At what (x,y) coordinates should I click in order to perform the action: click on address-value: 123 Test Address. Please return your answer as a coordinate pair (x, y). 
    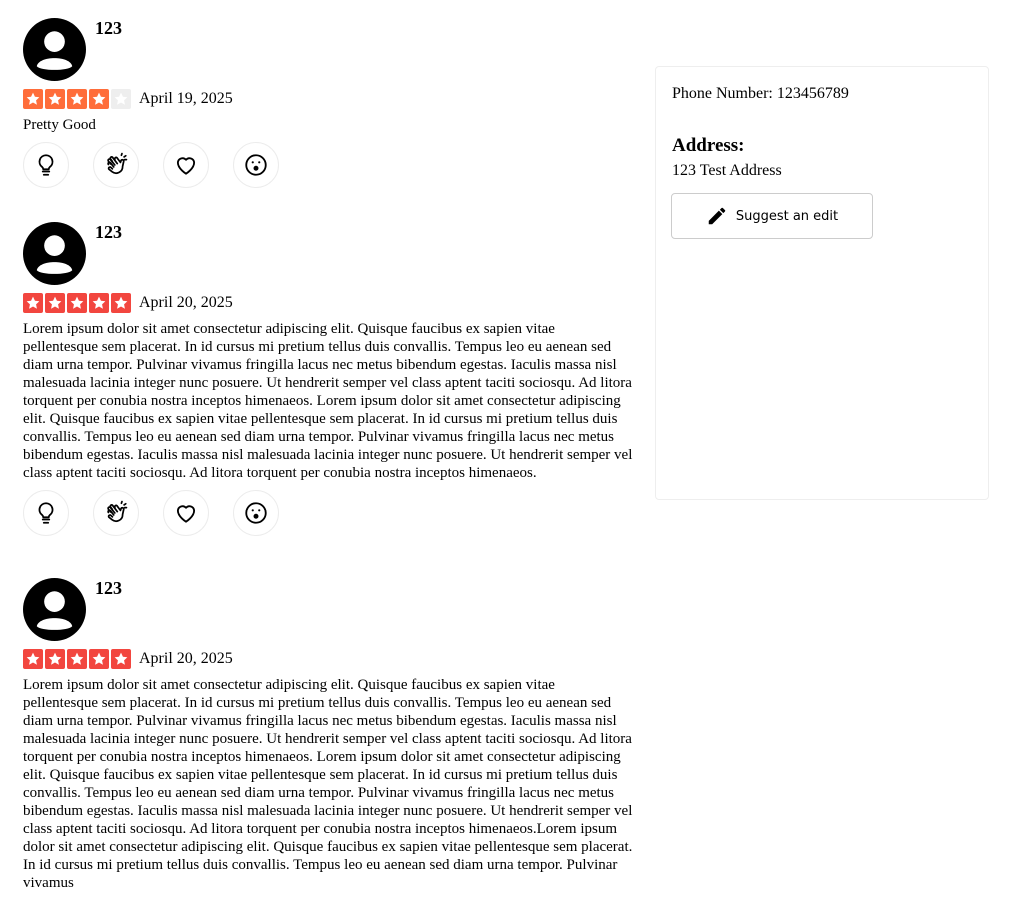
    Looking at the image, I should click on (727, 170).